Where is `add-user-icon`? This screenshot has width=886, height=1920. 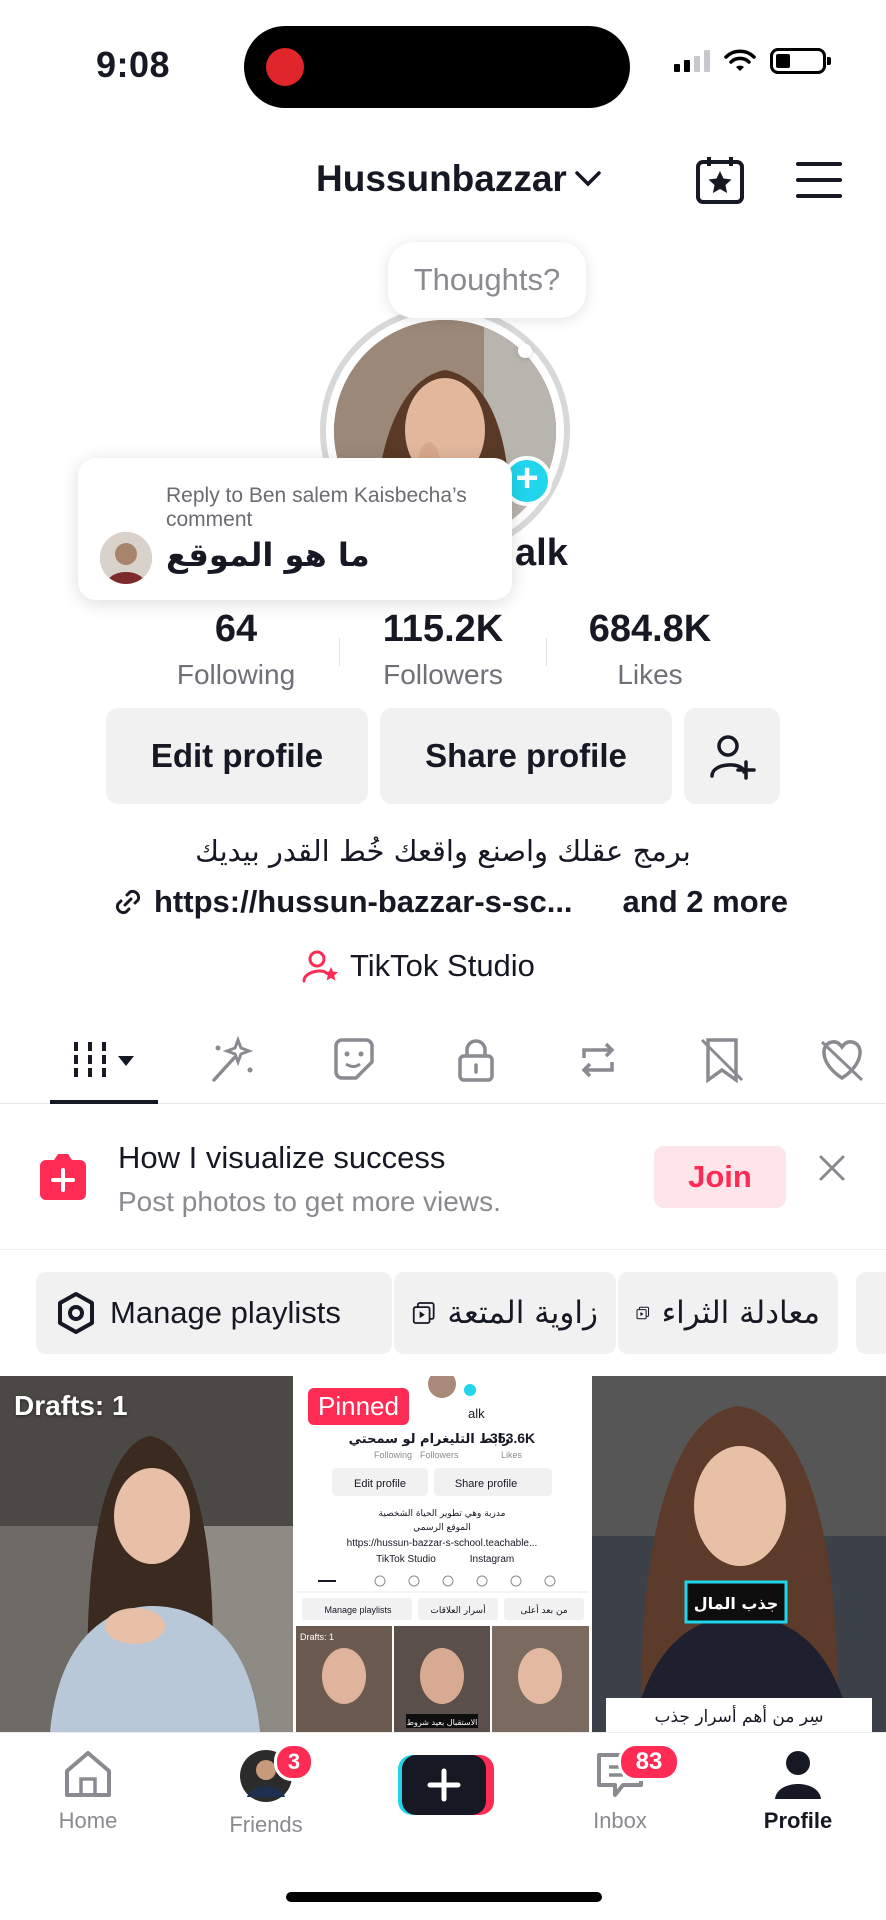 add-user-icon is located at coordinates (733, 757).